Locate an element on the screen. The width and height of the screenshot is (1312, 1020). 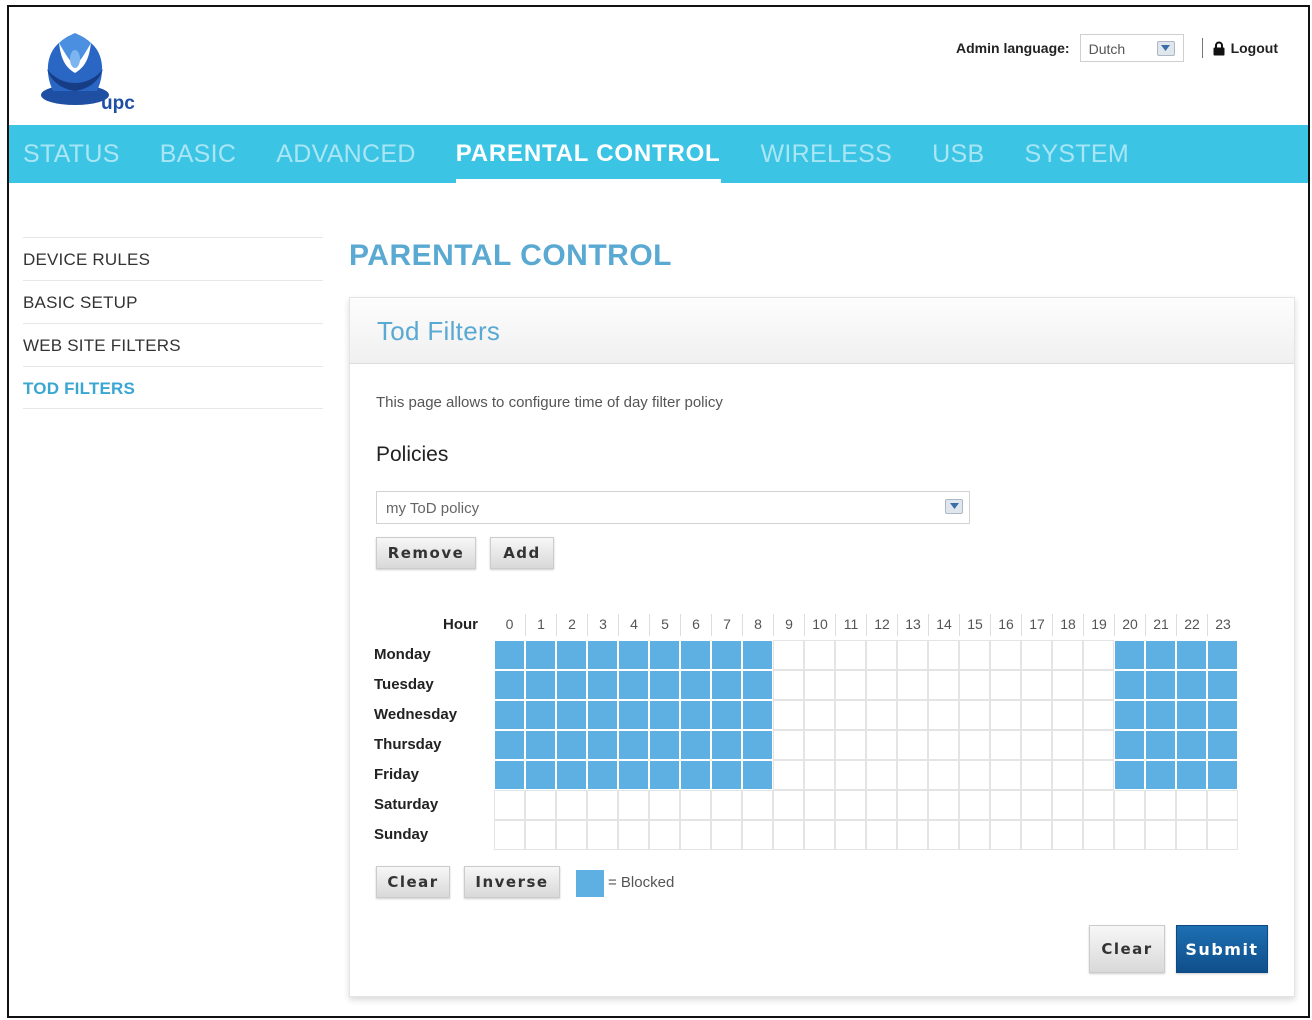
admin-language-select: Dutch is located at coordinates (1131, 48).